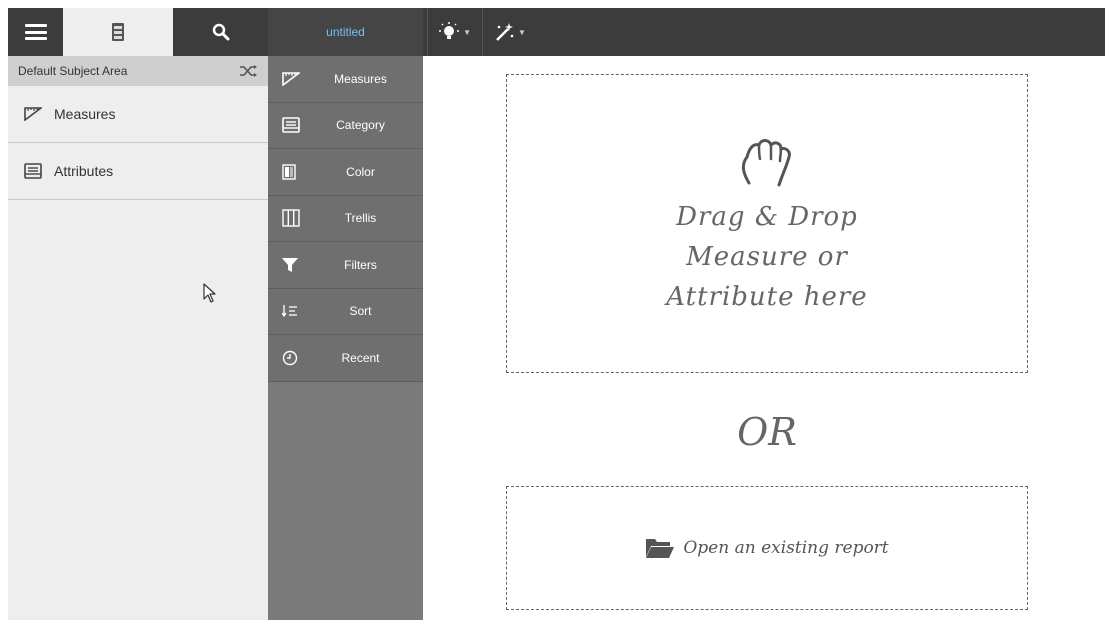 The height and width of the screenshot is (620, 1105). Describe the element at coordinates (85, 114) in the screenshot. I see `left-item-label: Measures` at that location.